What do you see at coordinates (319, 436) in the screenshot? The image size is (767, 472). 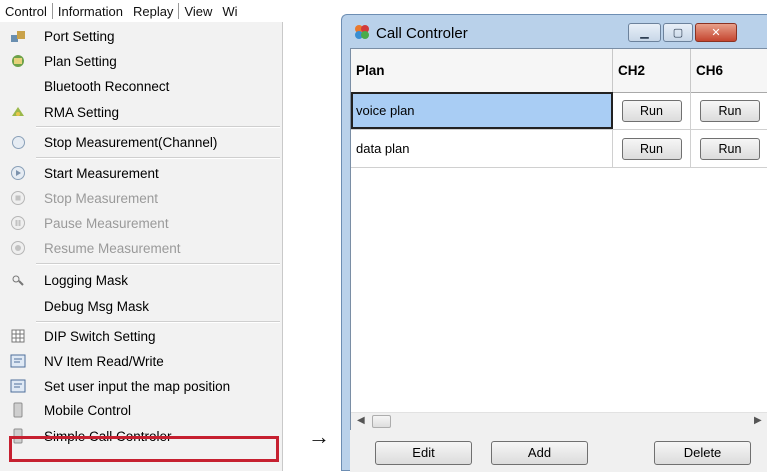 I see `arrow-indicator: →` at bounding box center [319, 436].